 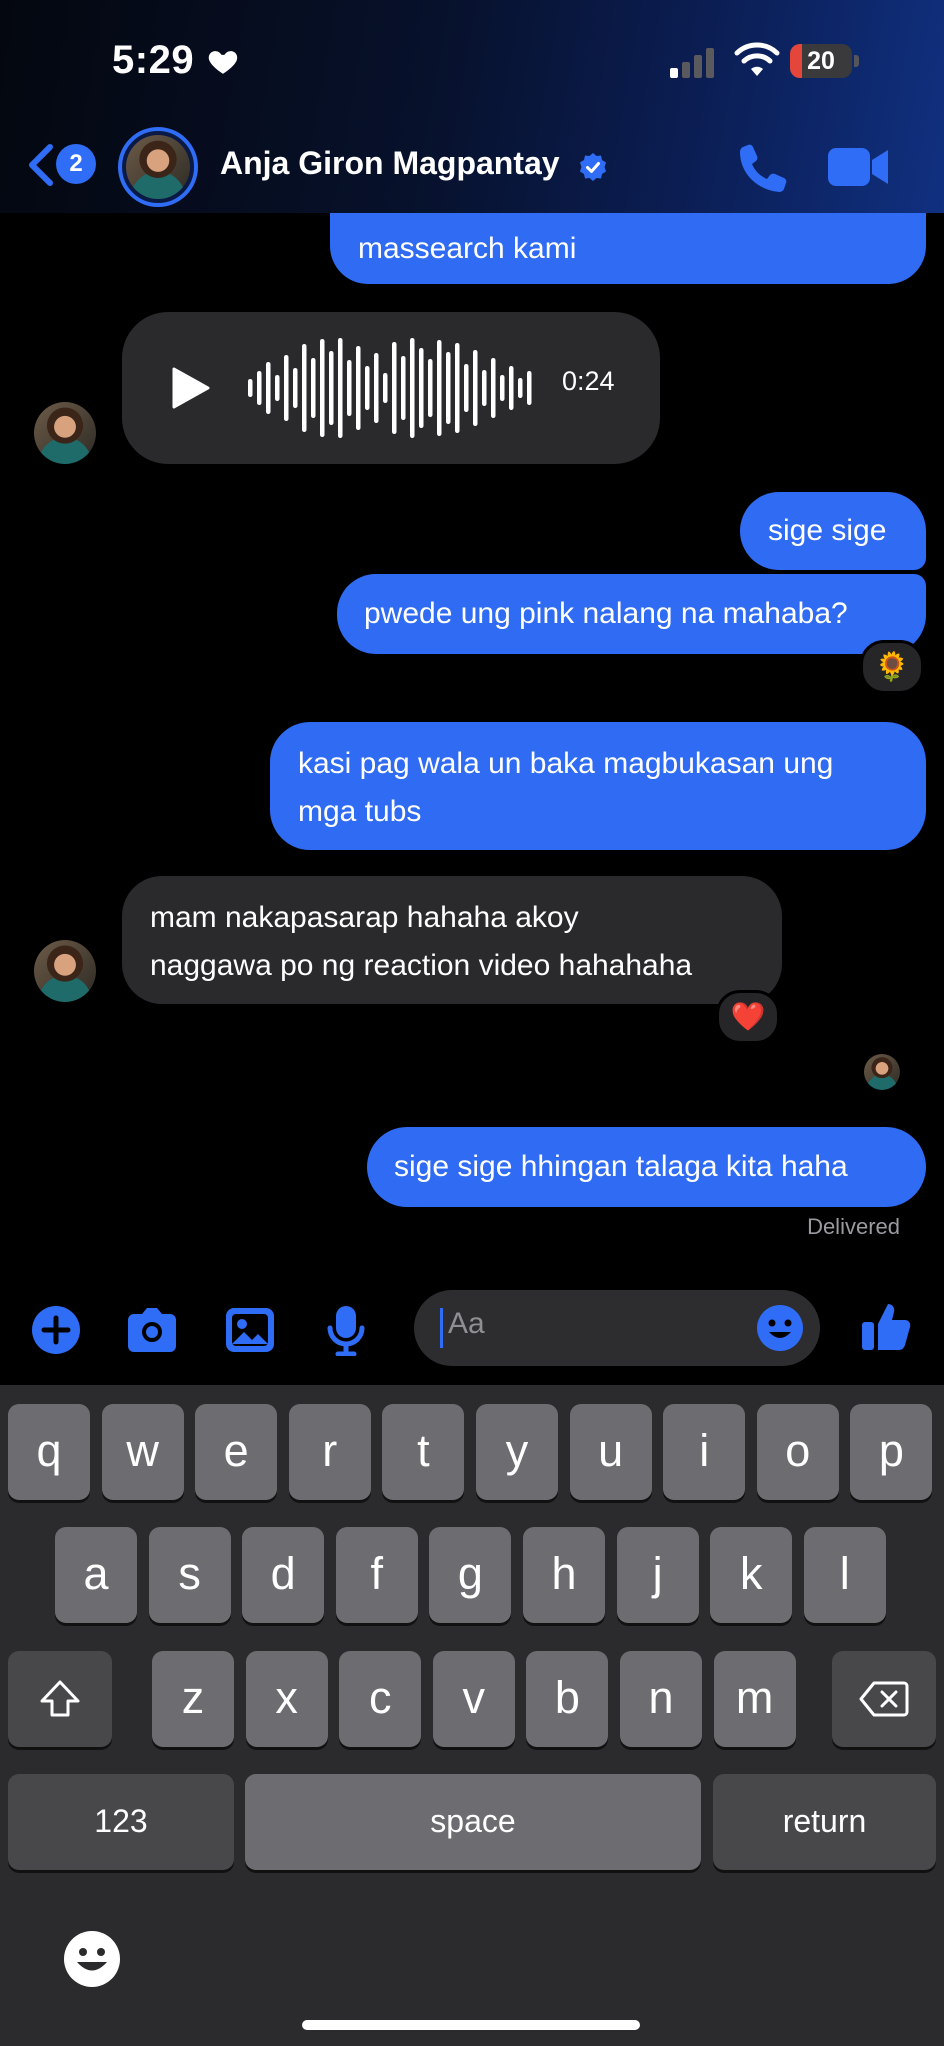 I want to click on message-text: sige sige hhingan talaga kita haha, so click(x=621, y=1166).